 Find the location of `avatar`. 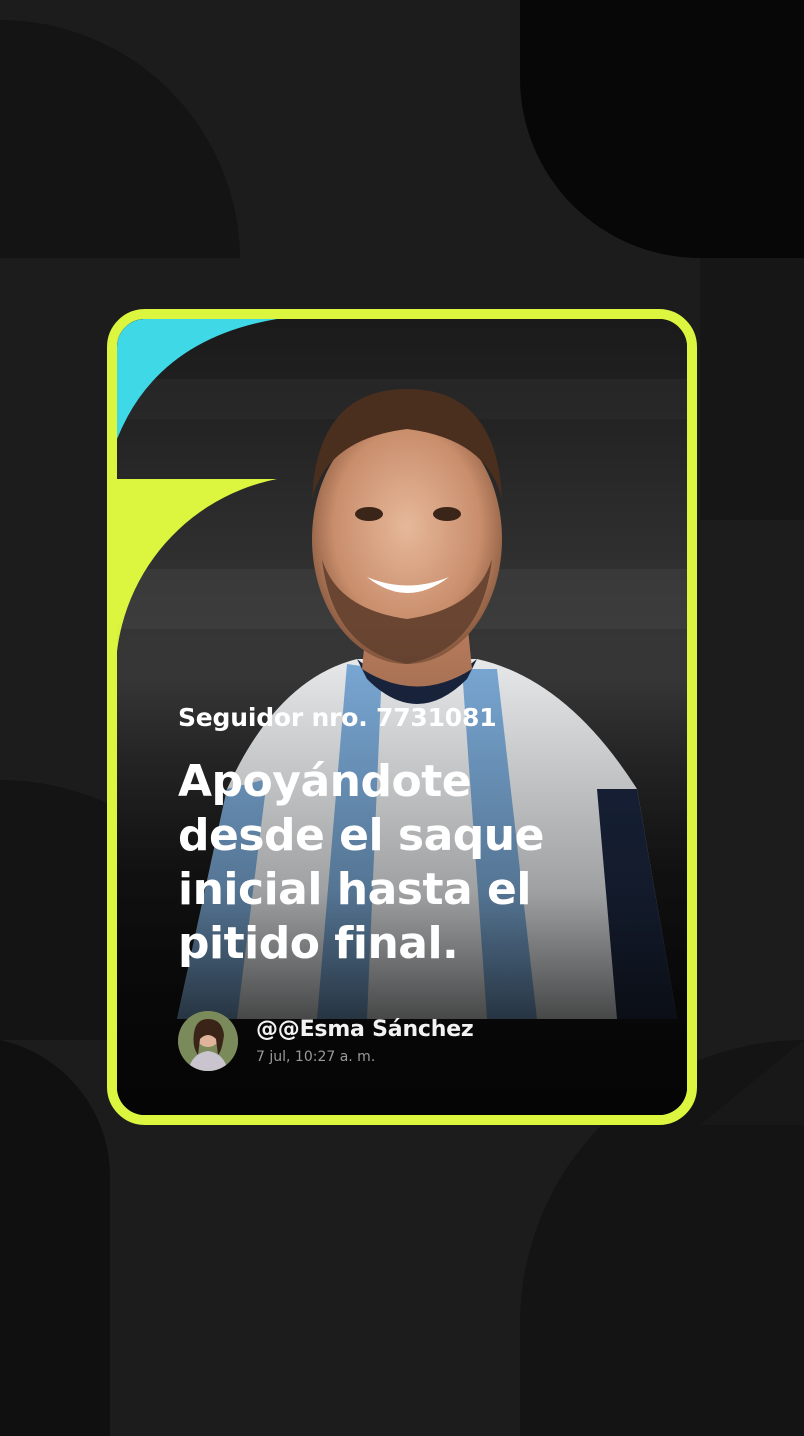

avatar is located at coordinates (208, 1041).